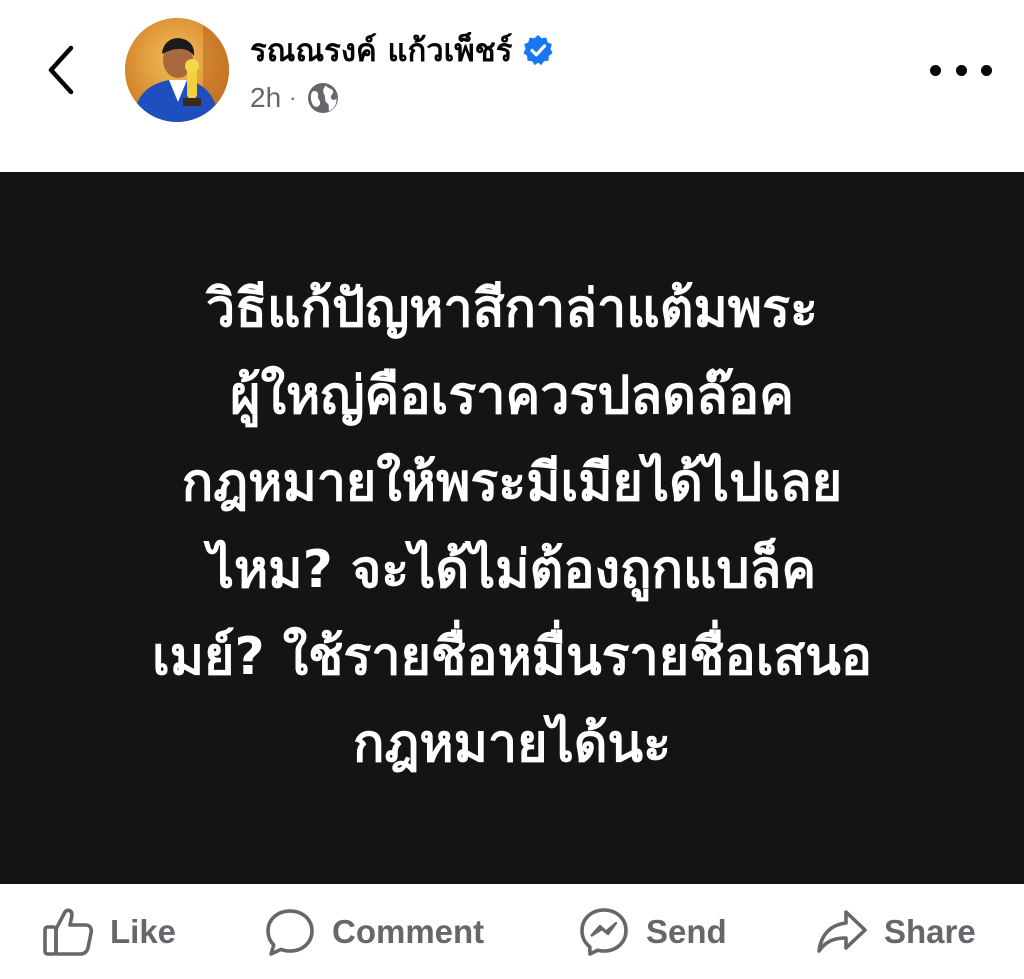  Describe the element at coordinates (323, 98) in the screenshot. I see `globe-icon` at that location.